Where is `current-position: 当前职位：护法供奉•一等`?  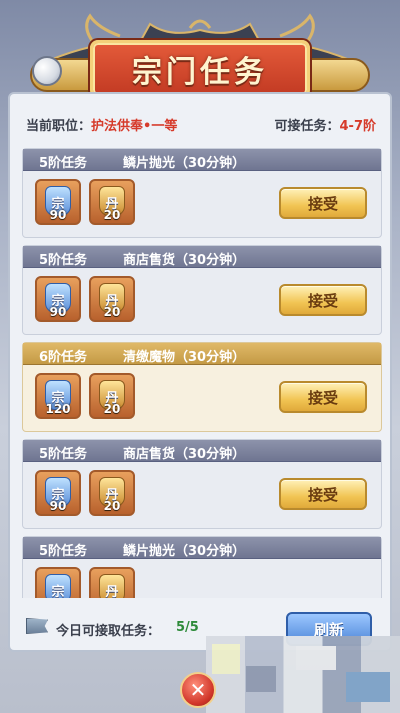 current-position: 当前职位：护法供奉•一等 is located at coordinates (101, 124).